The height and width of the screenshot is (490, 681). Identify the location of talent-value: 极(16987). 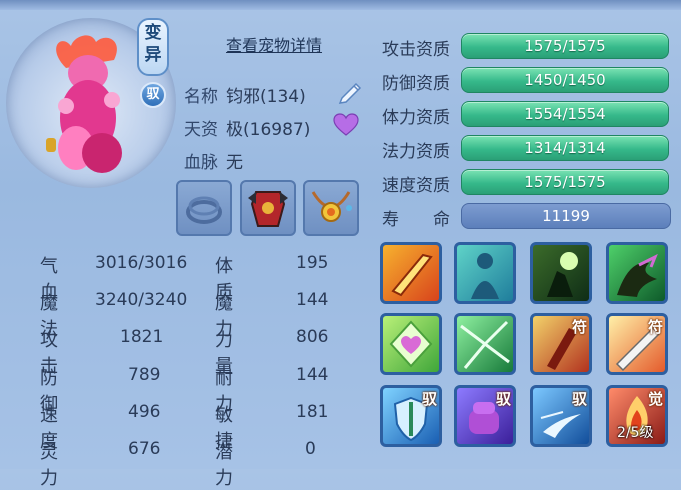
(268, 130).